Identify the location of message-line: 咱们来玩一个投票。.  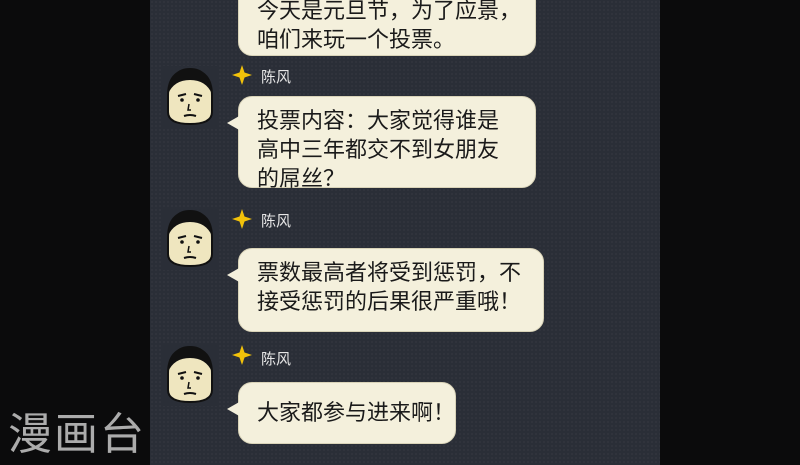
(356, 40).